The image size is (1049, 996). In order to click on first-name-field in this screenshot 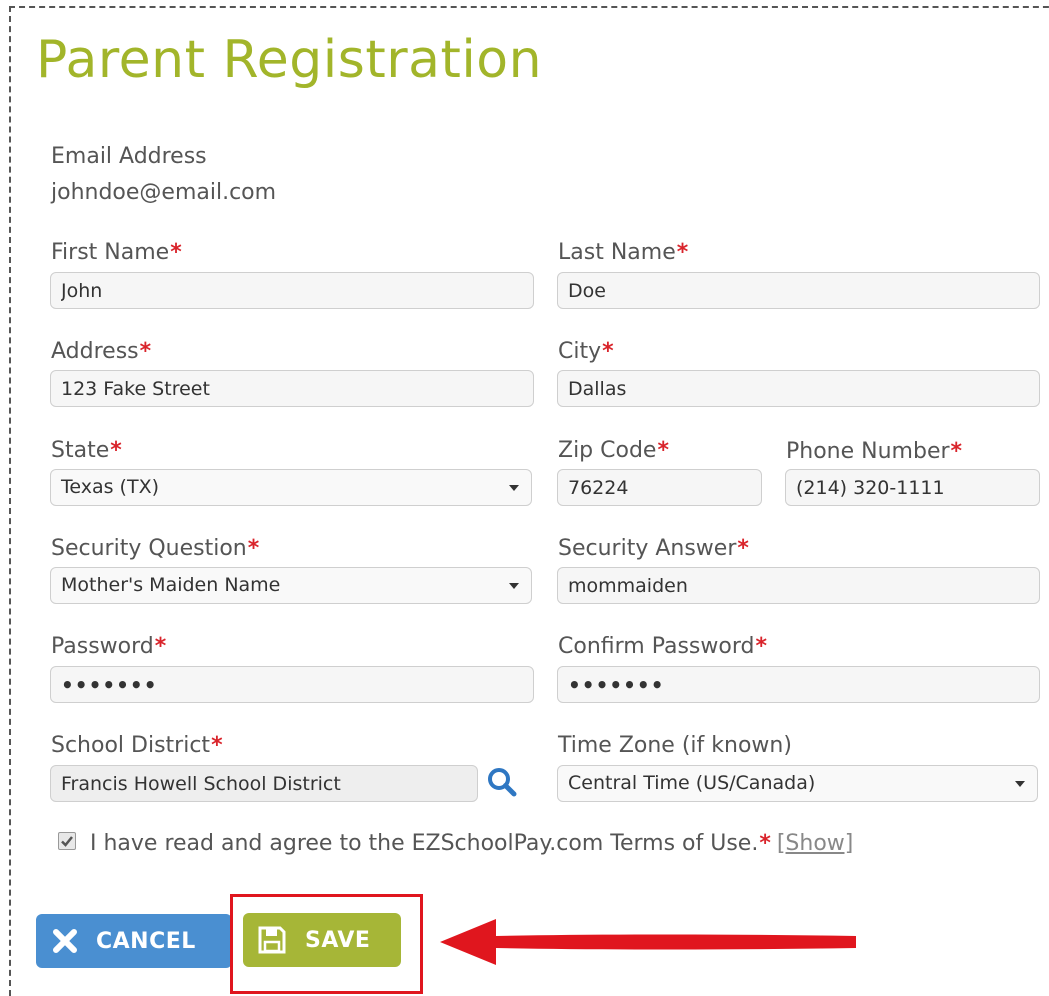, I will do `click(292, 290)`.